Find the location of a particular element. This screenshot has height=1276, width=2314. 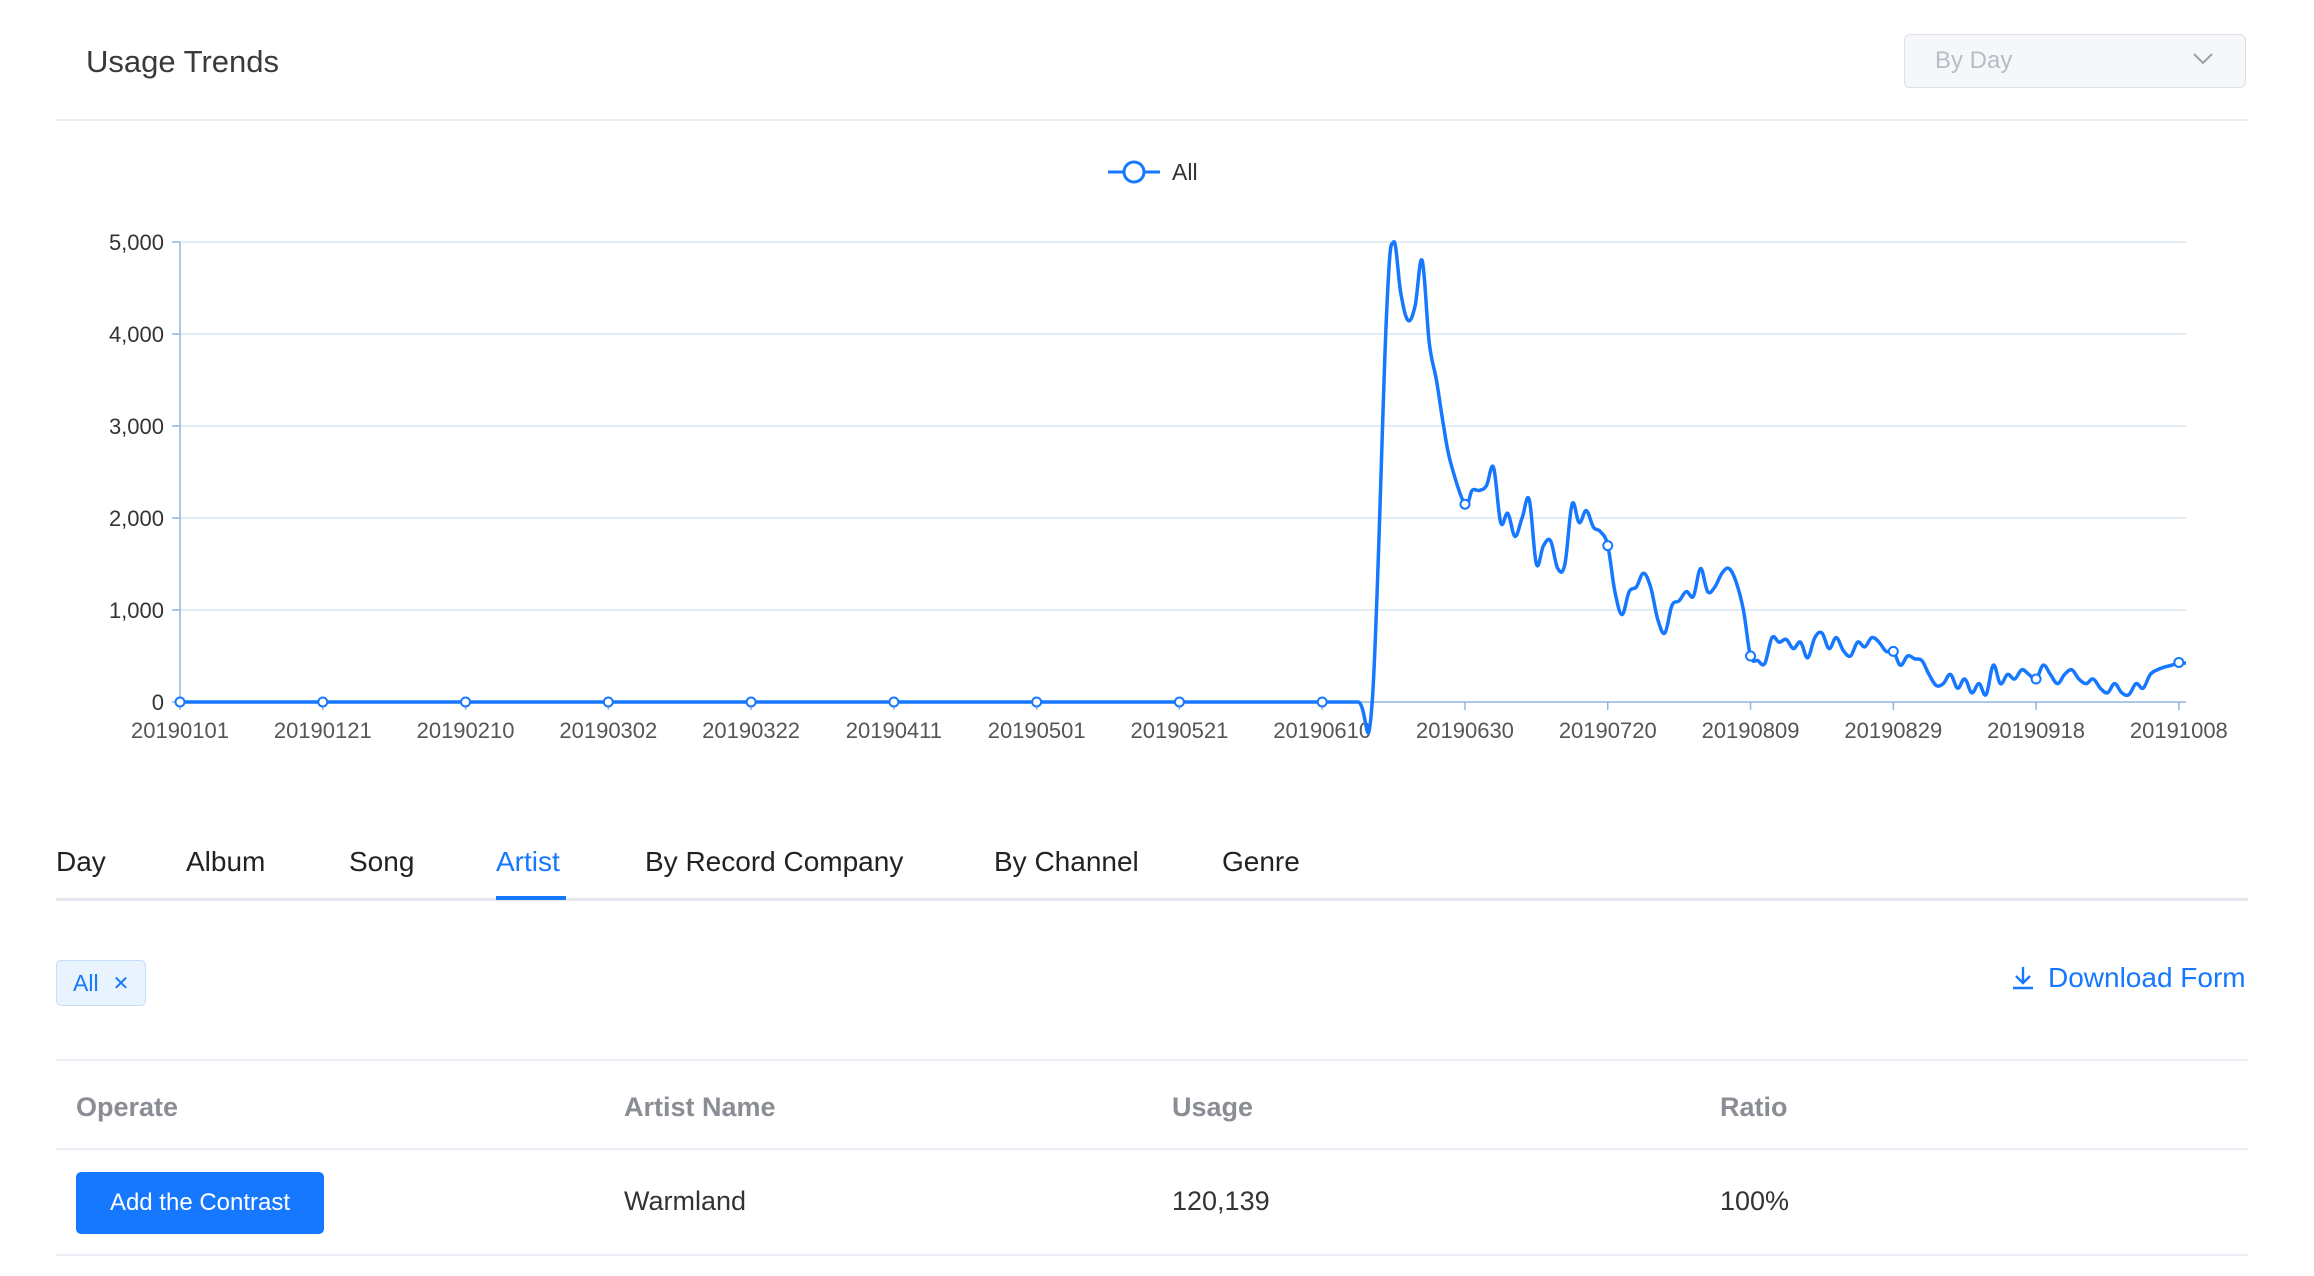

x-tick-label: 20190501 is located at coordinates (1037, 730).